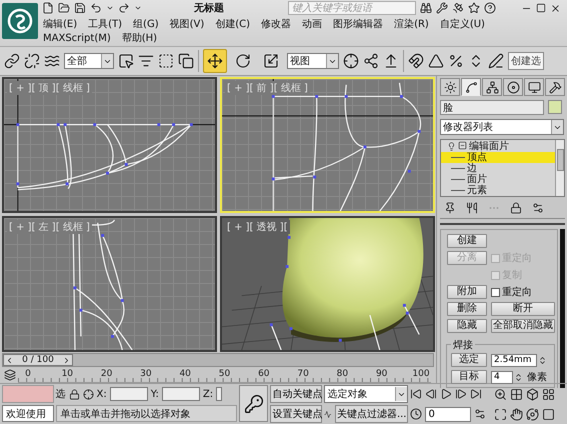 This screenshot has height=424, width=567. What do you see at coordinates (426, 8) in the screenshot?
I see `binoculars-icon` at bounding box center [426, 8].